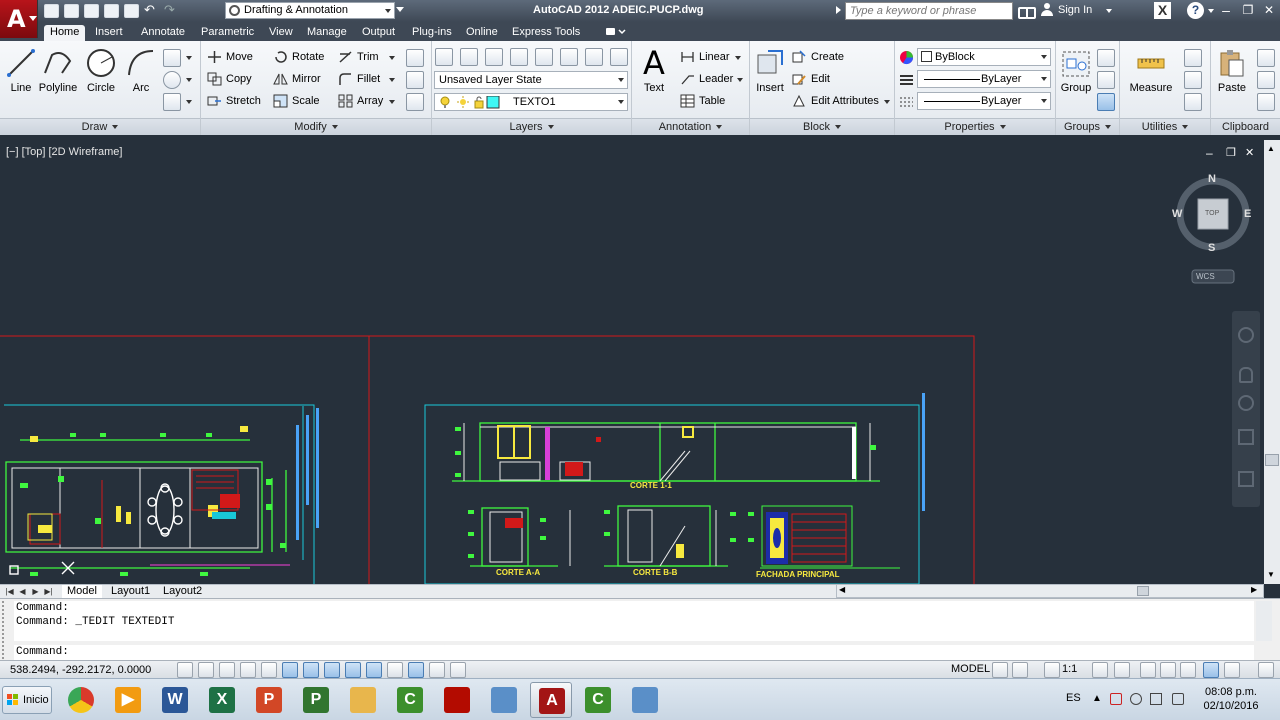  I want to click on undo-icon: ↶, so click(151, 10).